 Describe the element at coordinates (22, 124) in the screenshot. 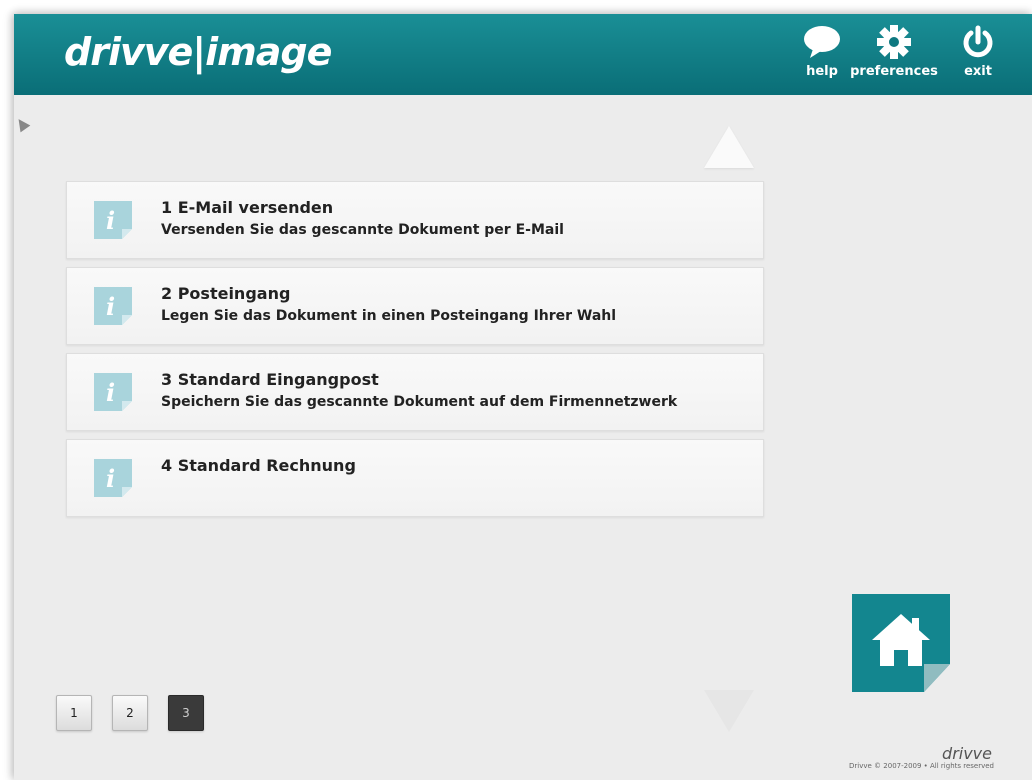

I see `mouse-cursor-icon` at that location.